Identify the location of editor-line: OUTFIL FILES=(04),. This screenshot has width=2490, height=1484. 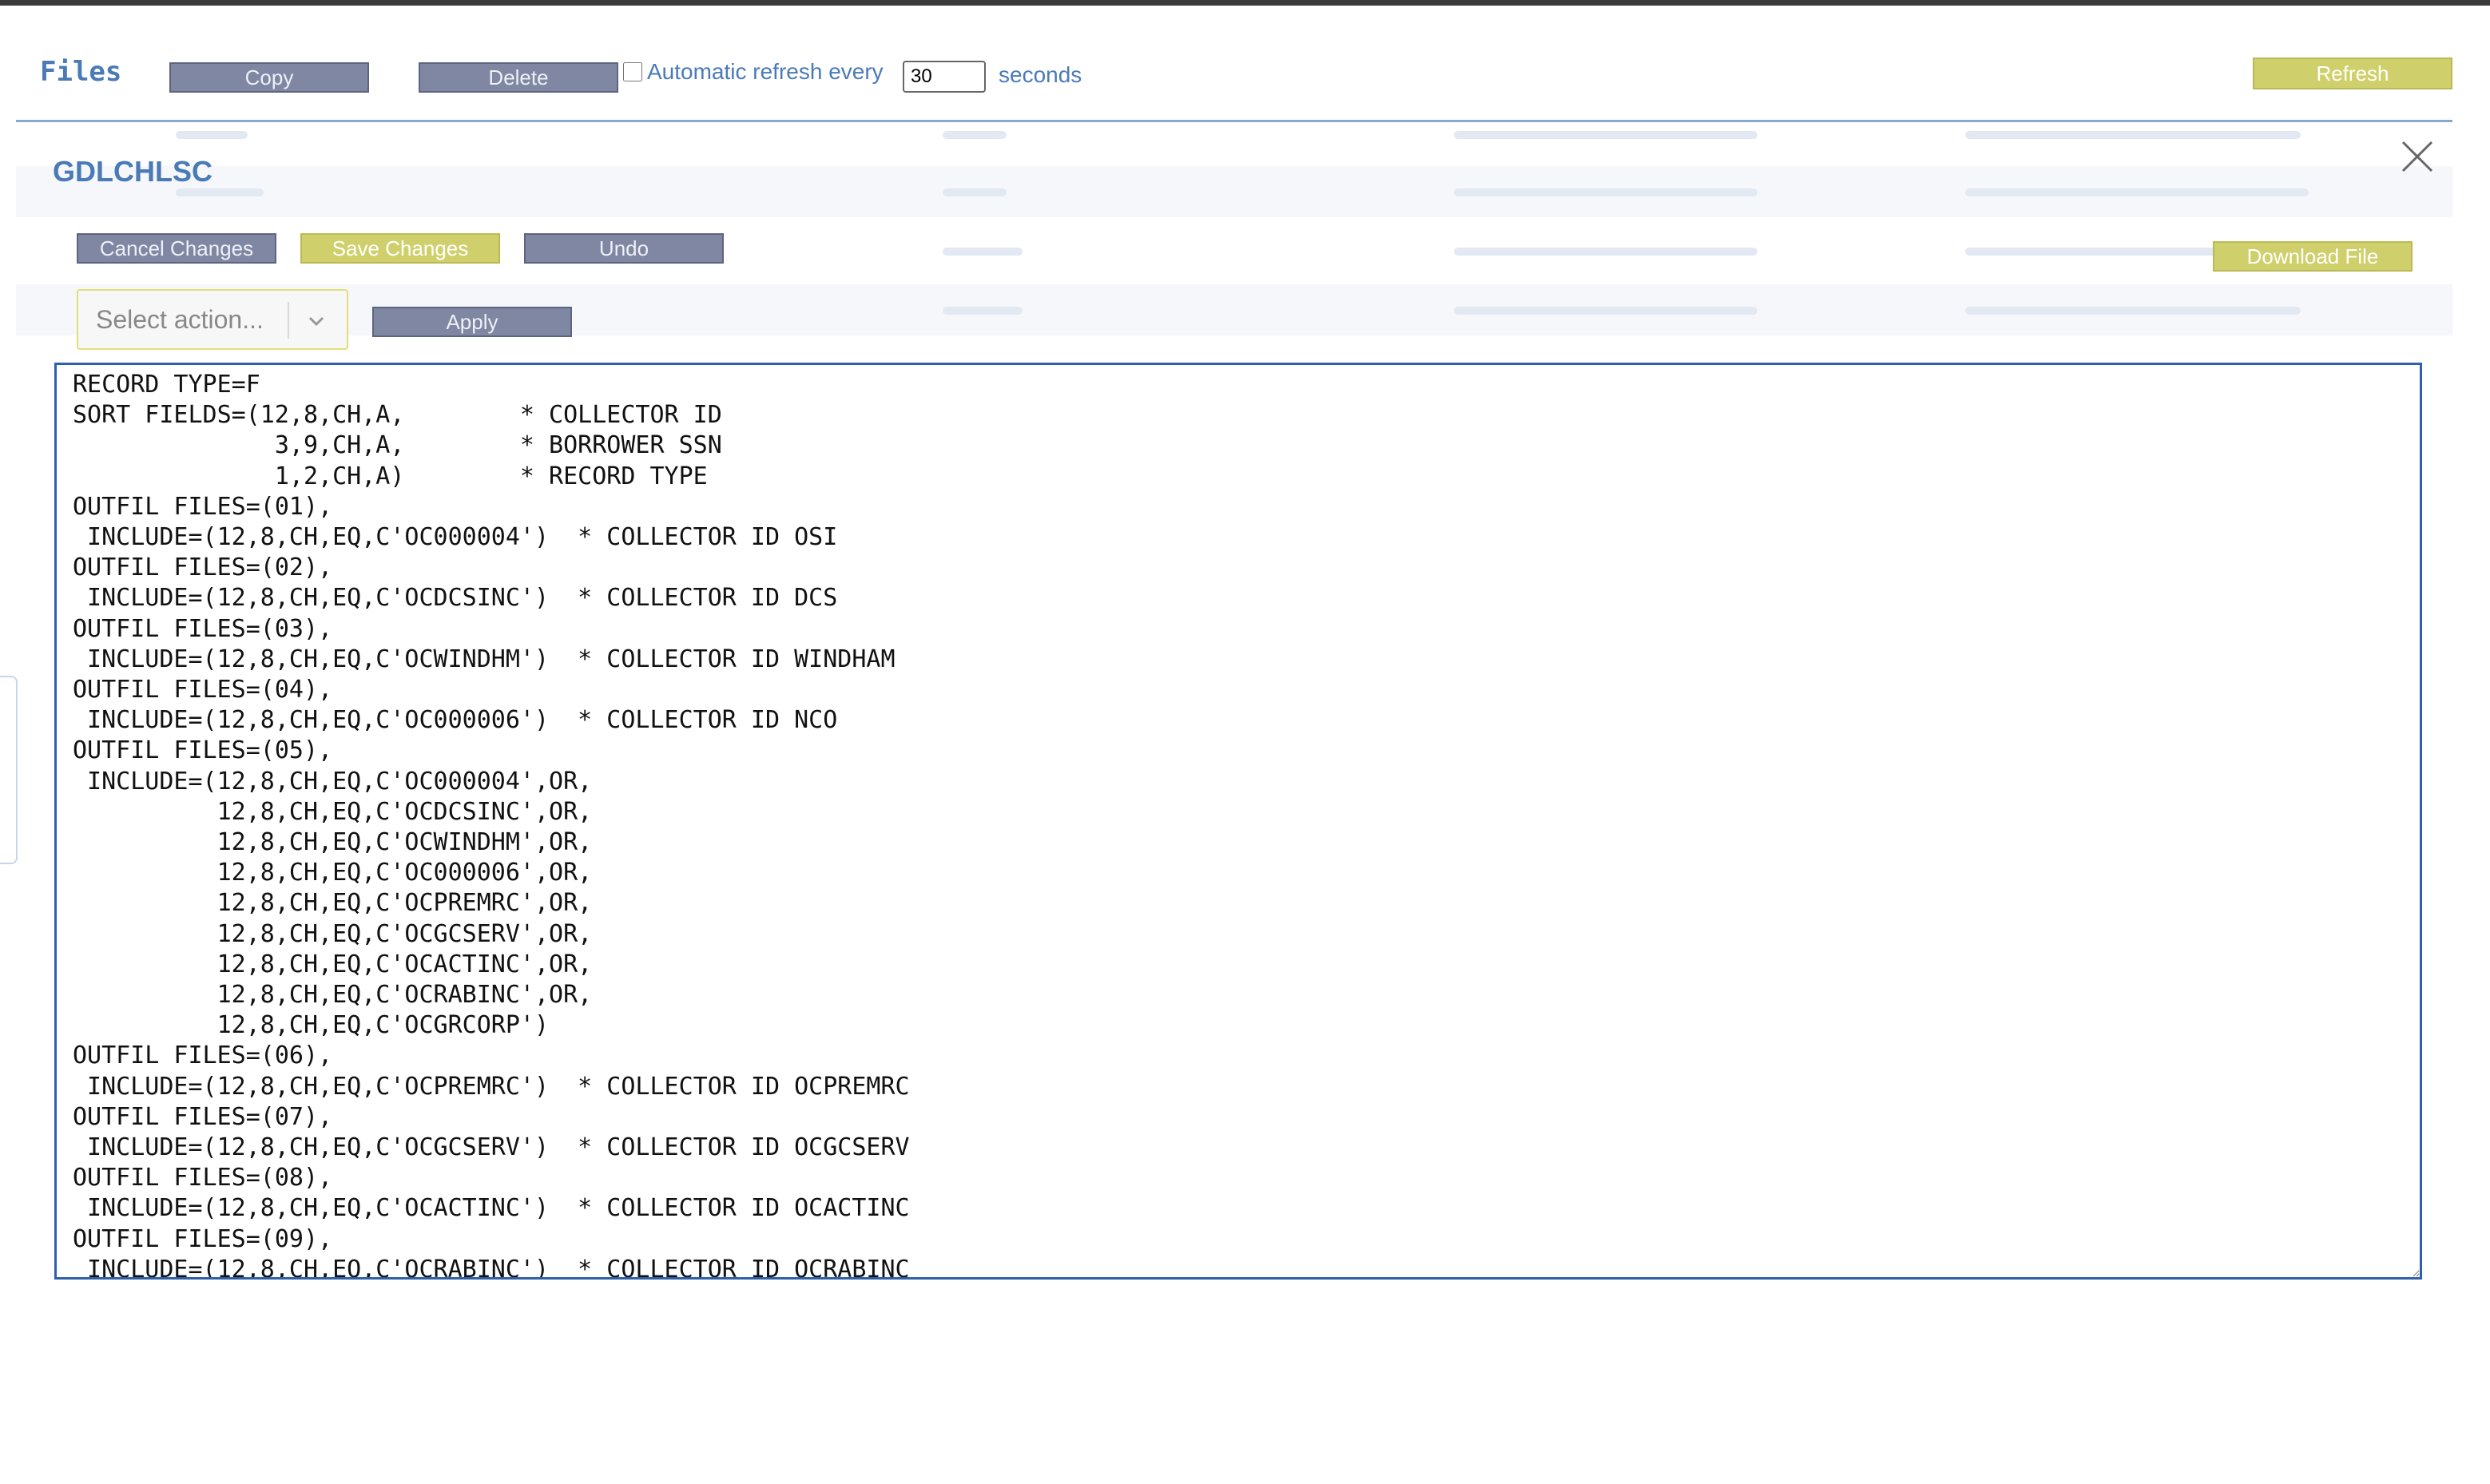
(203, 690).